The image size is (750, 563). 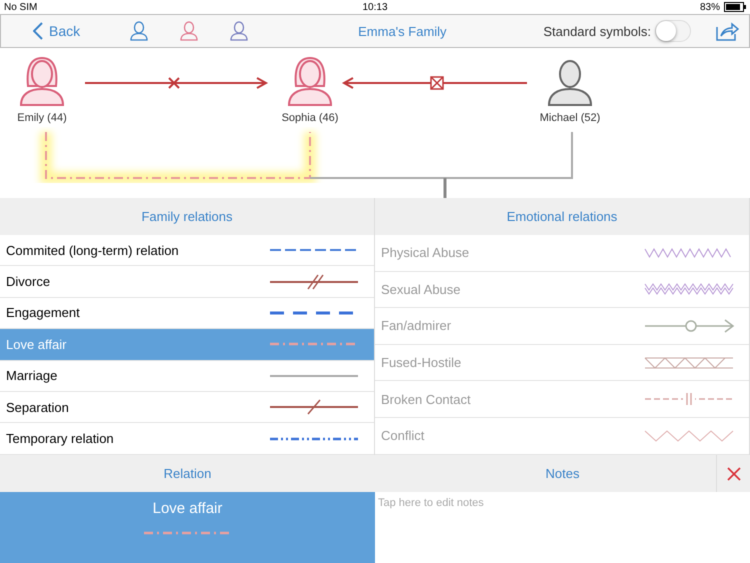 I want to click on person-name: Michael (52), so click(x=570, y=118).